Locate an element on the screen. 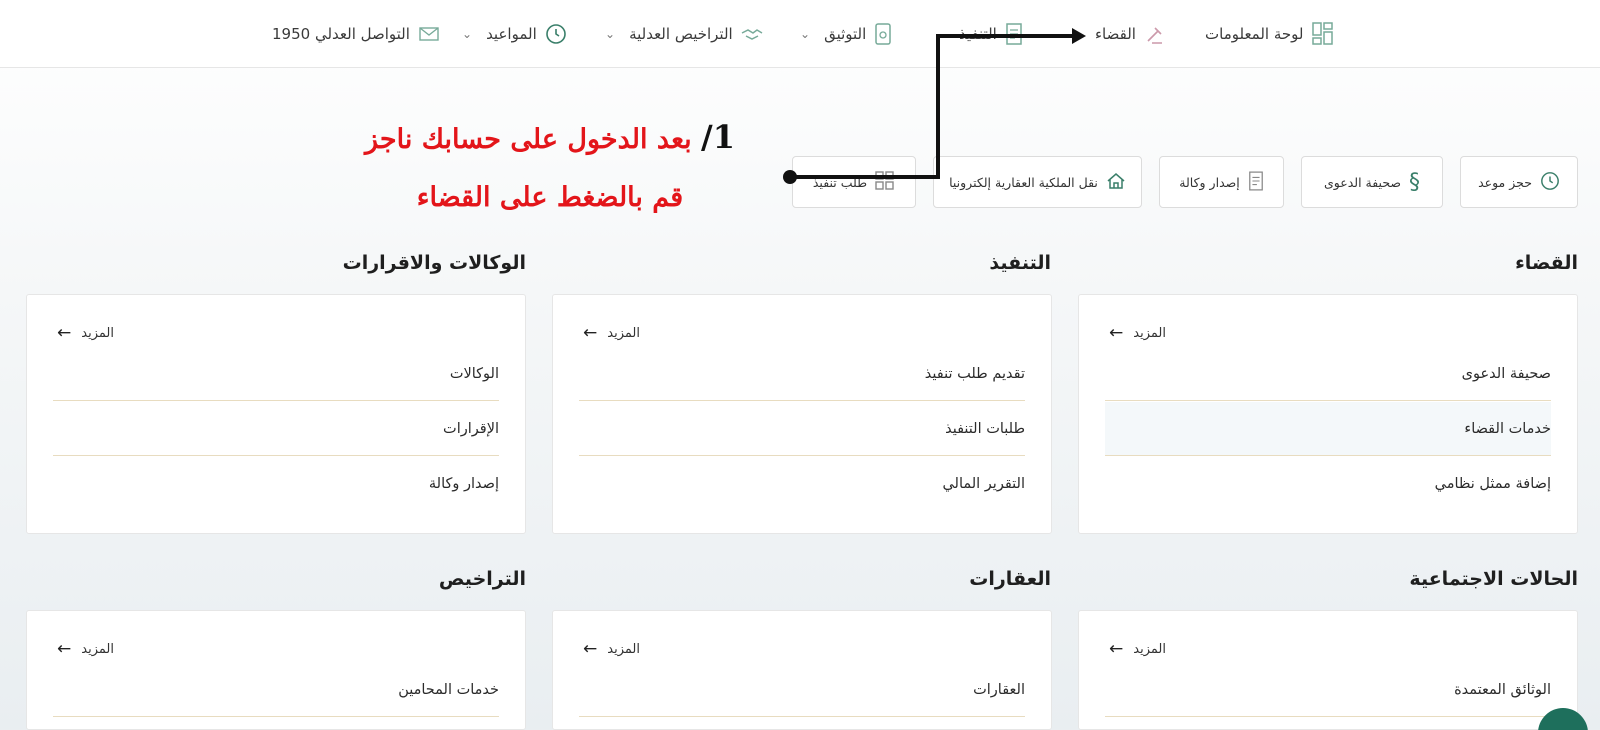 This screenshot has height=730, width=1600. annotation-line-1: 1/ بعد الدخول على حسابك ناجز is located at coordinates (550, 138).